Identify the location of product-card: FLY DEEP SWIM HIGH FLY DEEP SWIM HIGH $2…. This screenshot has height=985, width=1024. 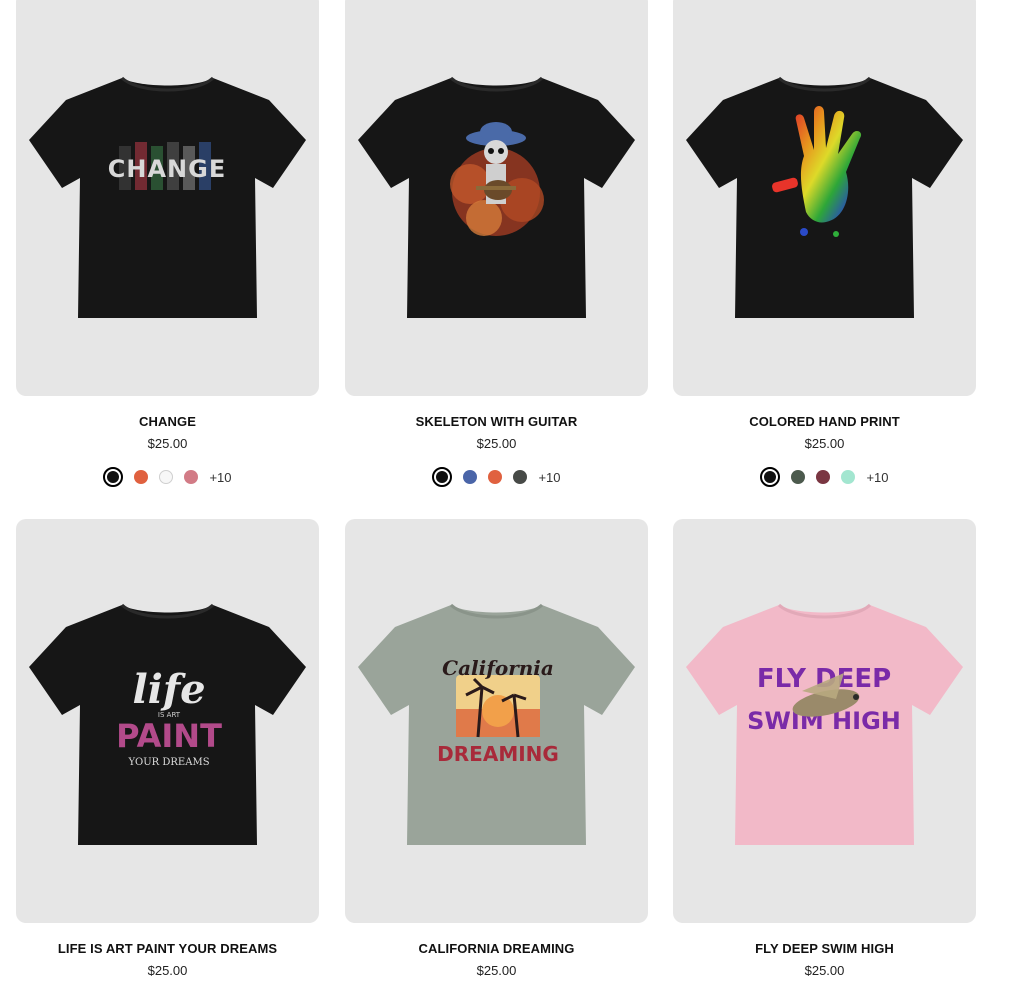
(824, 749).